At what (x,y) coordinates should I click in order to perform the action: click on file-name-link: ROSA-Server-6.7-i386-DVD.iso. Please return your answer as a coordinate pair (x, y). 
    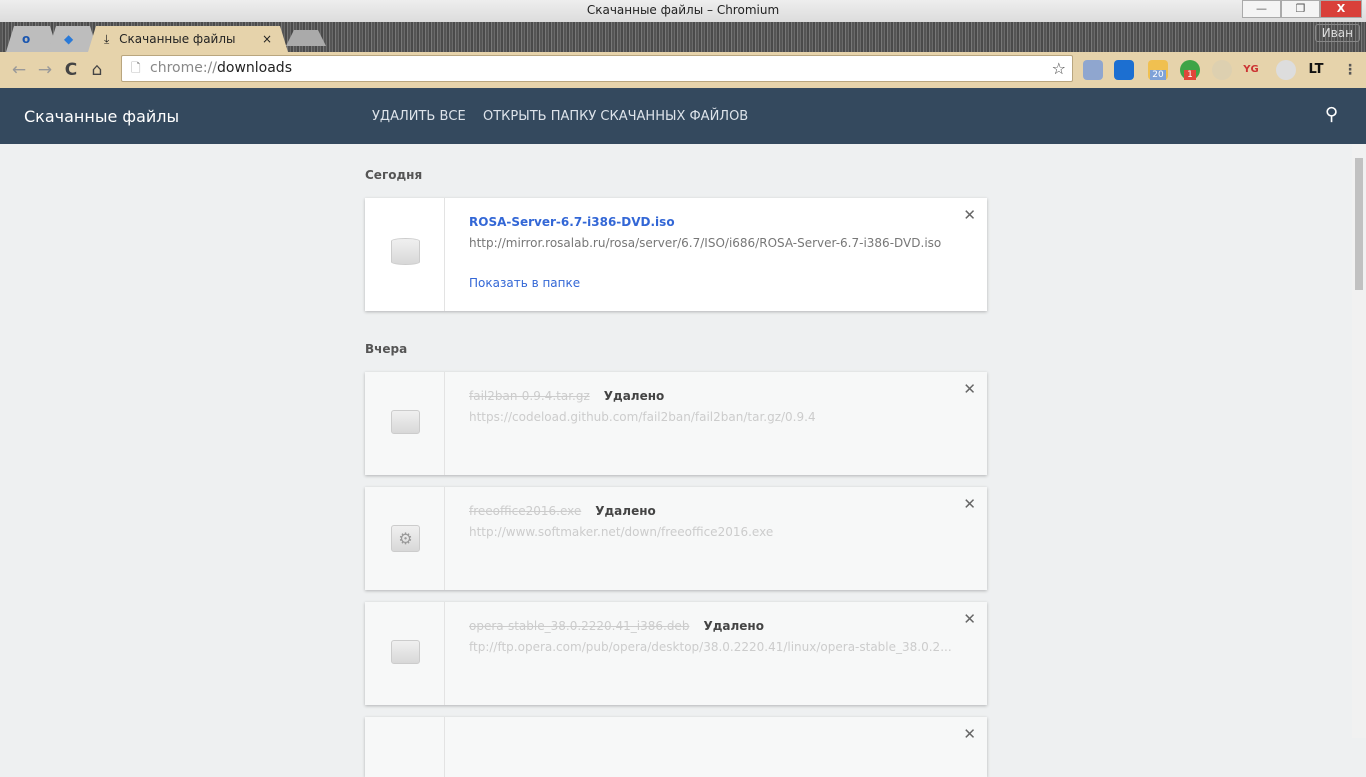
    Looking at the image, I should click on (572, 222).